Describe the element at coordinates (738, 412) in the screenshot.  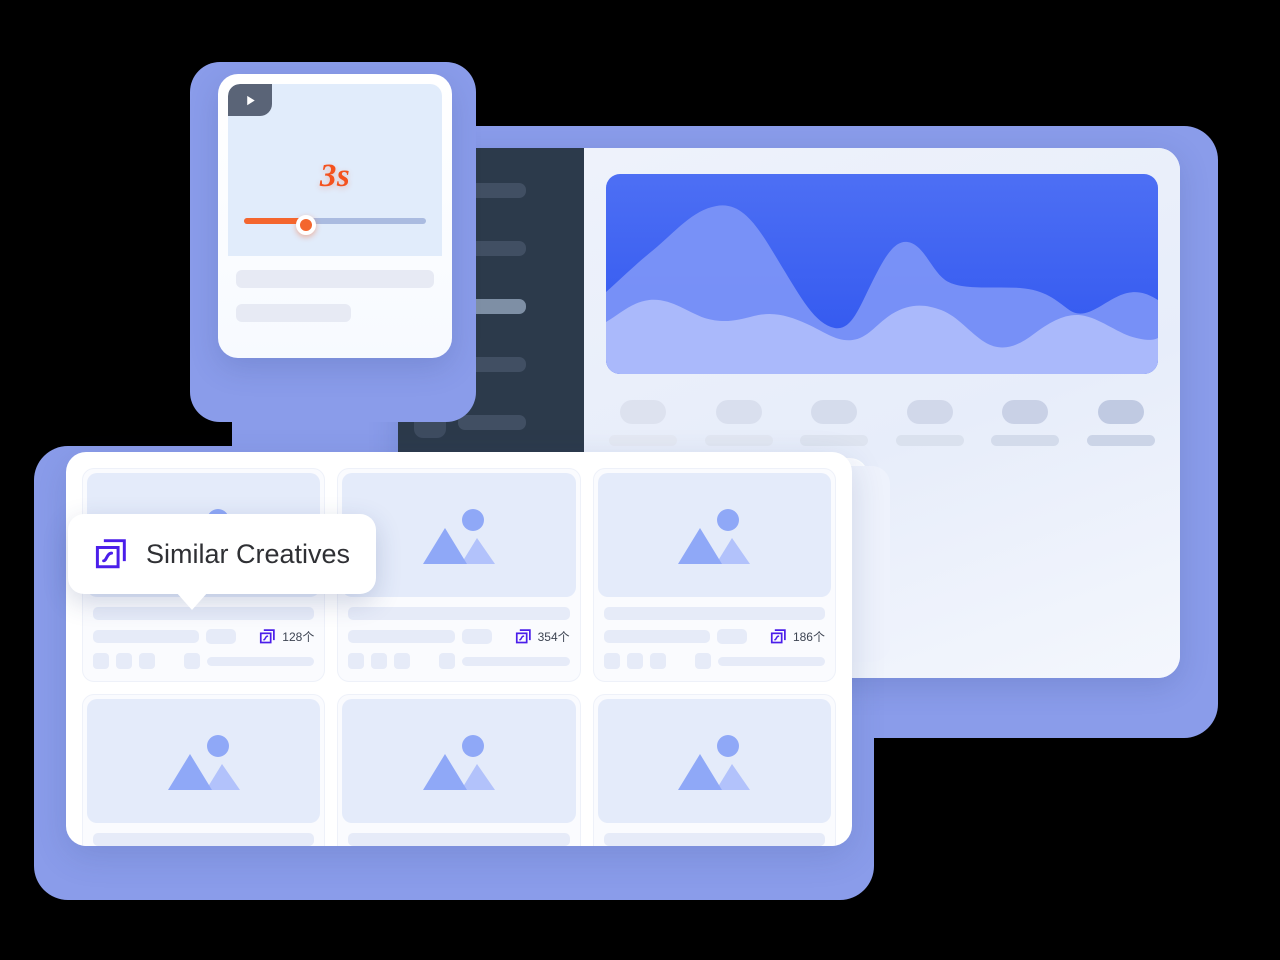
I see `metric-chip-2-pill` at that location.